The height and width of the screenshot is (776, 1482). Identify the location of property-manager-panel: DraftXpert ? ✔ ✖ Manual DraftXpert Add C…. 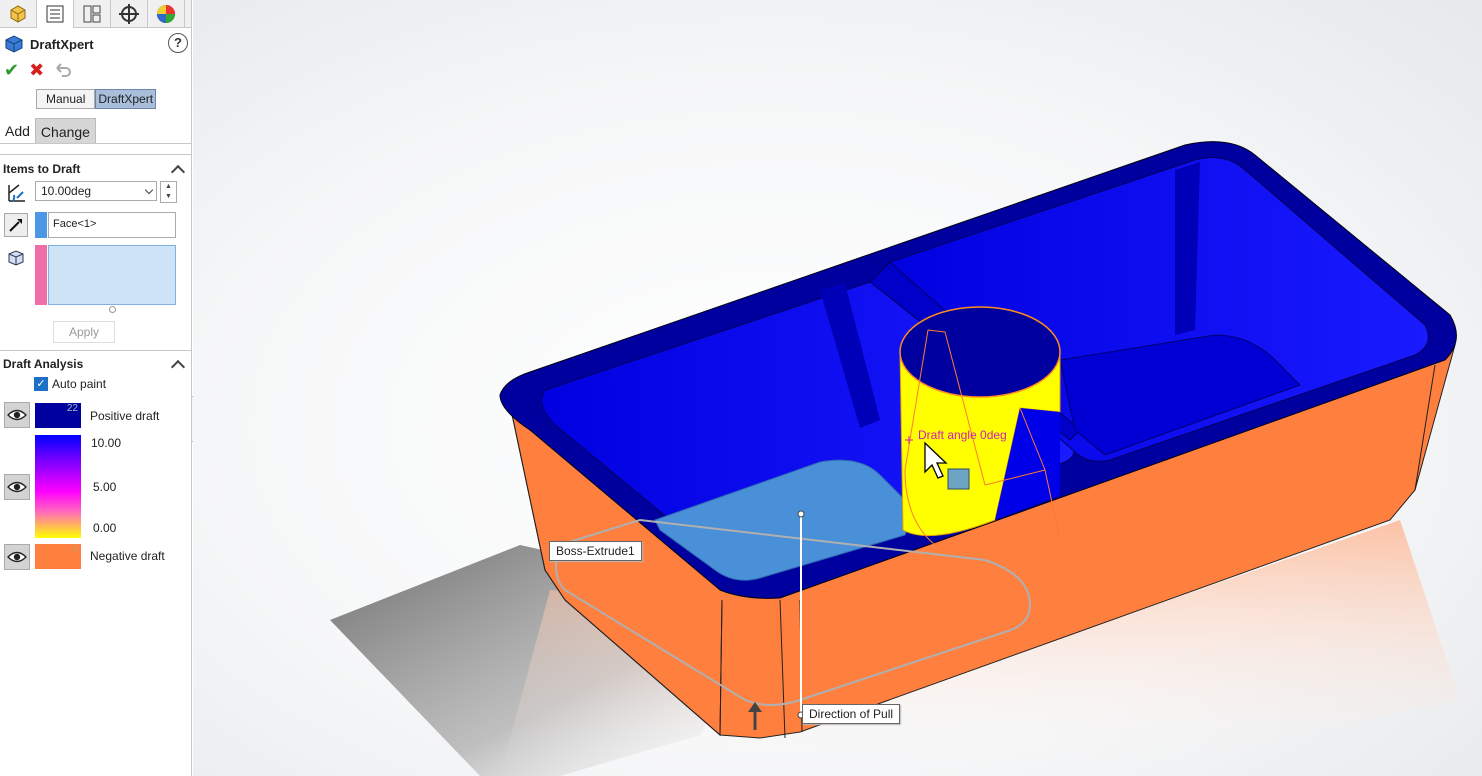
(96, 388).